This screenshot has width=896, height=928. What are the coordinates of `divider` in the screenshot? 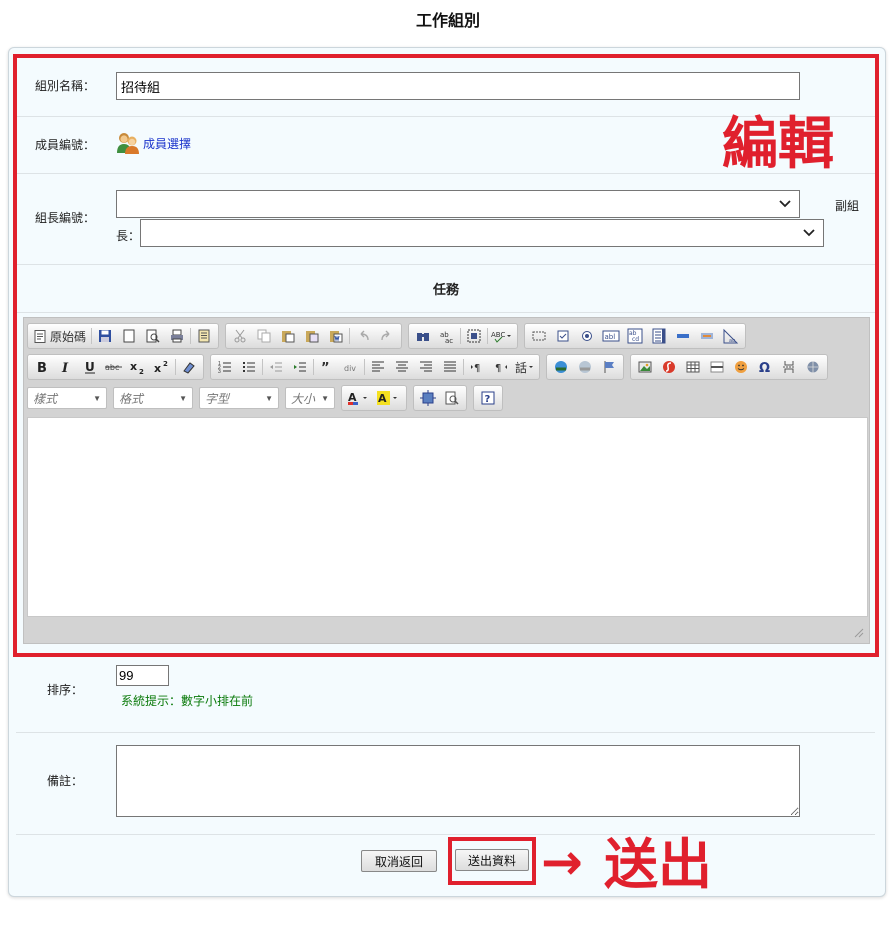 It's located at (364, 367).